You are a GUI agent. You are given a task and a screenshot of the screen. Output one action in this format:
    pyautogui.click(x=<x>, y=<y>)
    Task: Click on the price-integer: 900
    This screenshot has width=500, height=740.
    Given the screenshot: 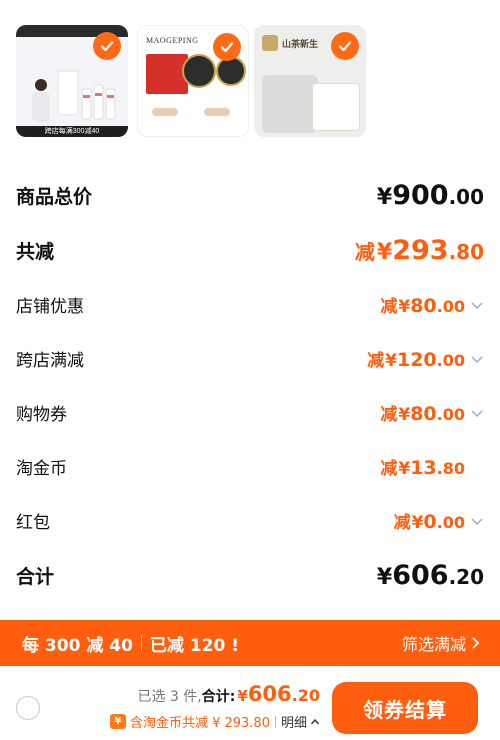 What is the action you would take?
    pyautogui.click(x=420, y=195)
    